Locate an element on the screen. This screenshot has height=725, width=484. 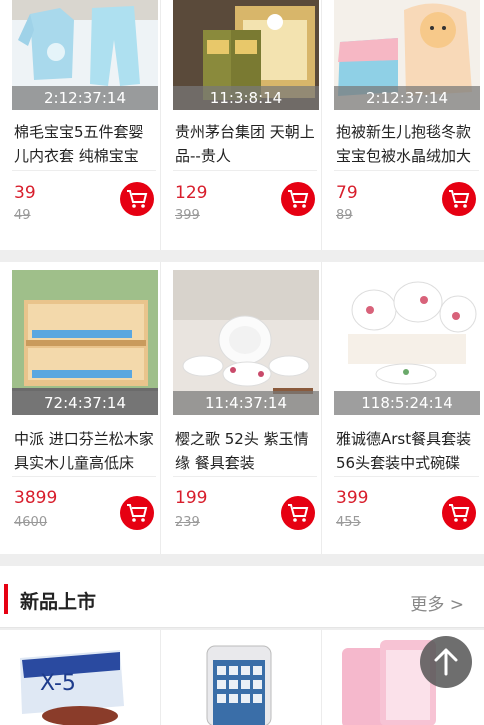
product-card: 2:12:37:14 抱被新生儿抱毯冬款宝宝包被水晶绒加大 79 89 is located at coordinates (402, 125).